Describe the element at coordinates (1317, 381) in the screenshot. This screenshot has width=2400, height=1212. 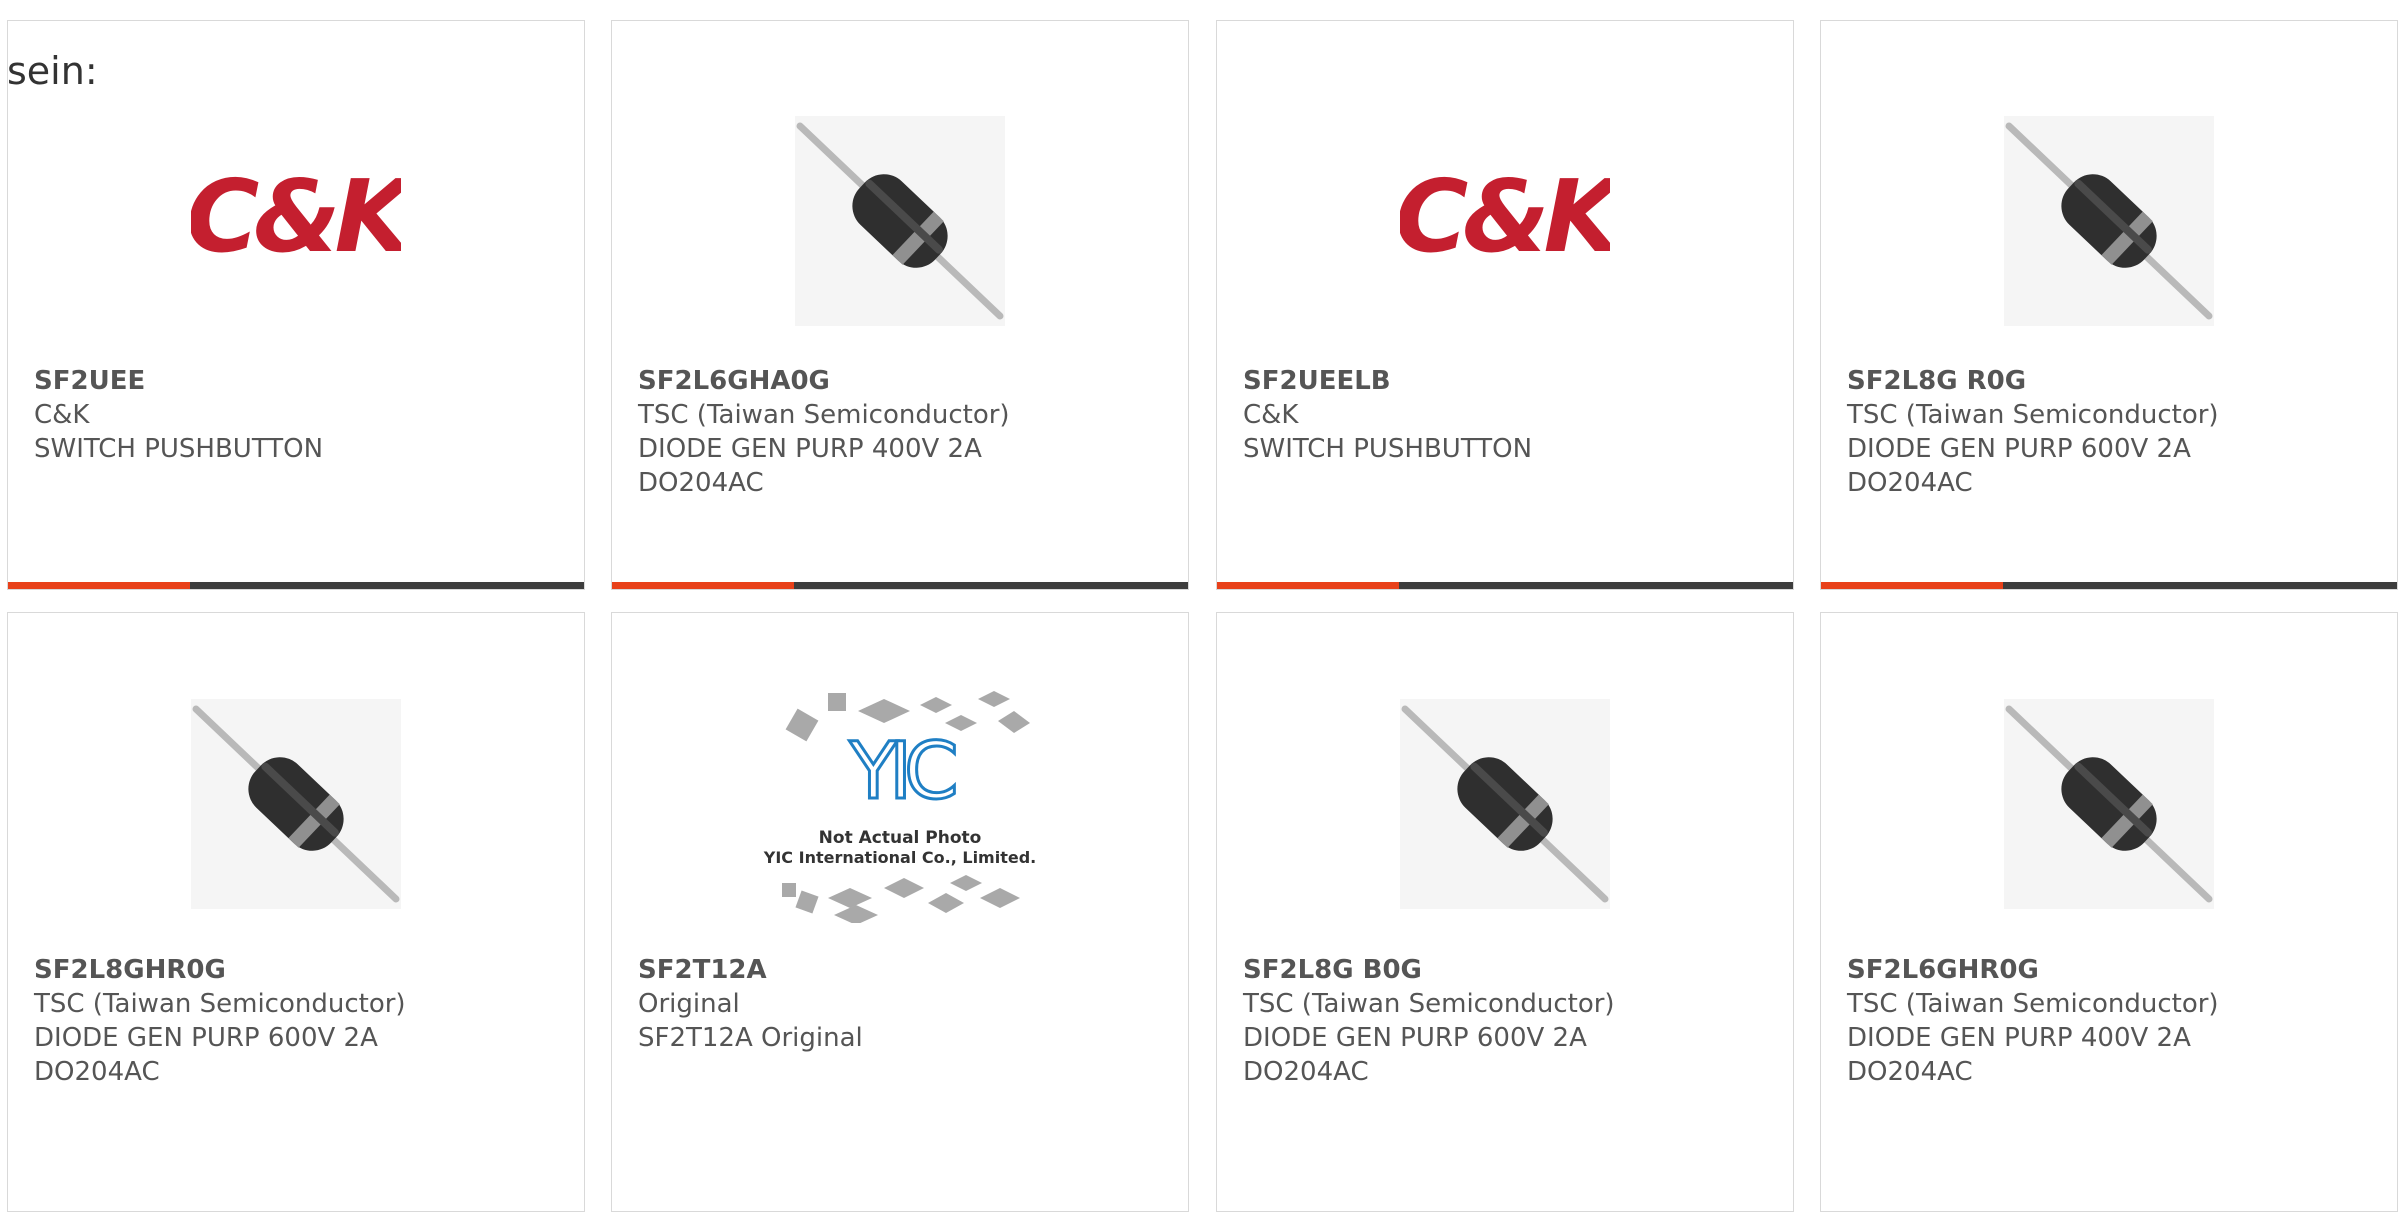
I see `part-number: SF2UEELB` at that location.